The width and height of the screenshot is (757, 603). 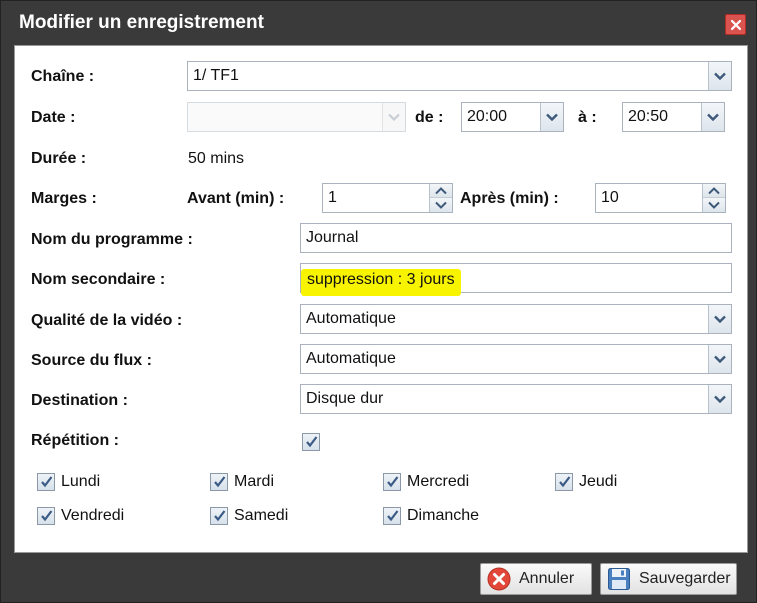 I want to click on de-time-select: 20:00, so click(x=512, y=117).